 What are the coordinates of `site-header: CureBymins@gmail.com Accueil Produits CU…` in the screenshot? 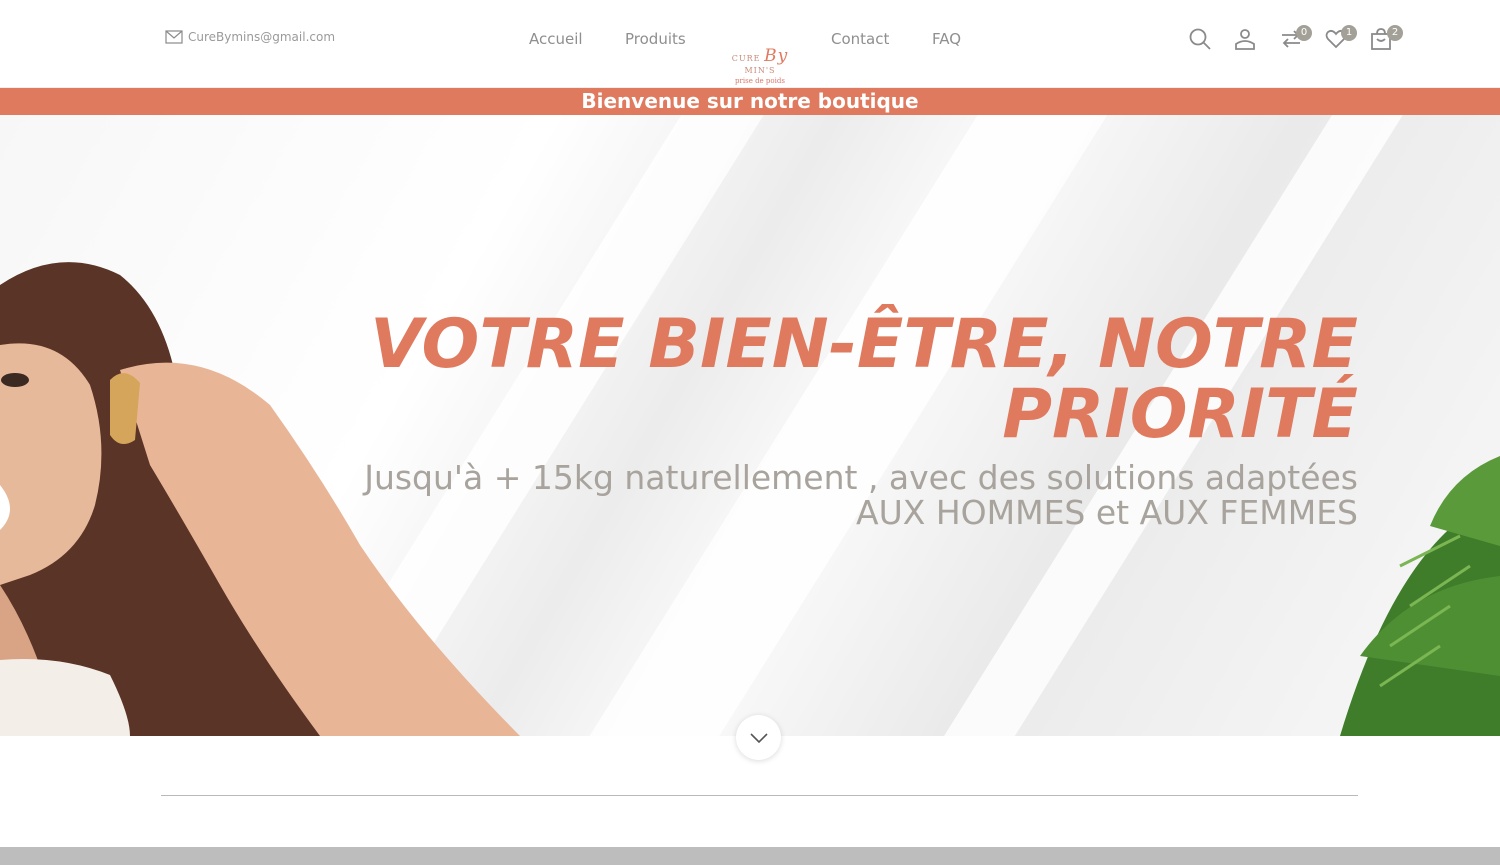 It's located at (750, 44).